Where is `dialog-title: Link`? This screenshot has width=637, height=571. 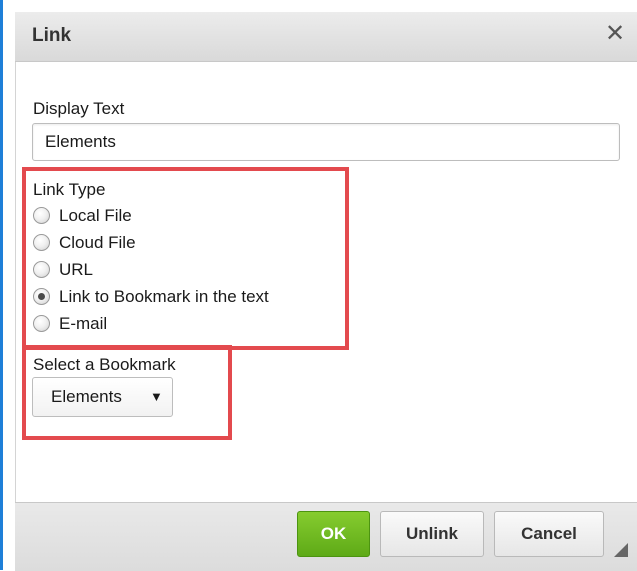 dialog-title: Link is located at coordinates (52, 35).